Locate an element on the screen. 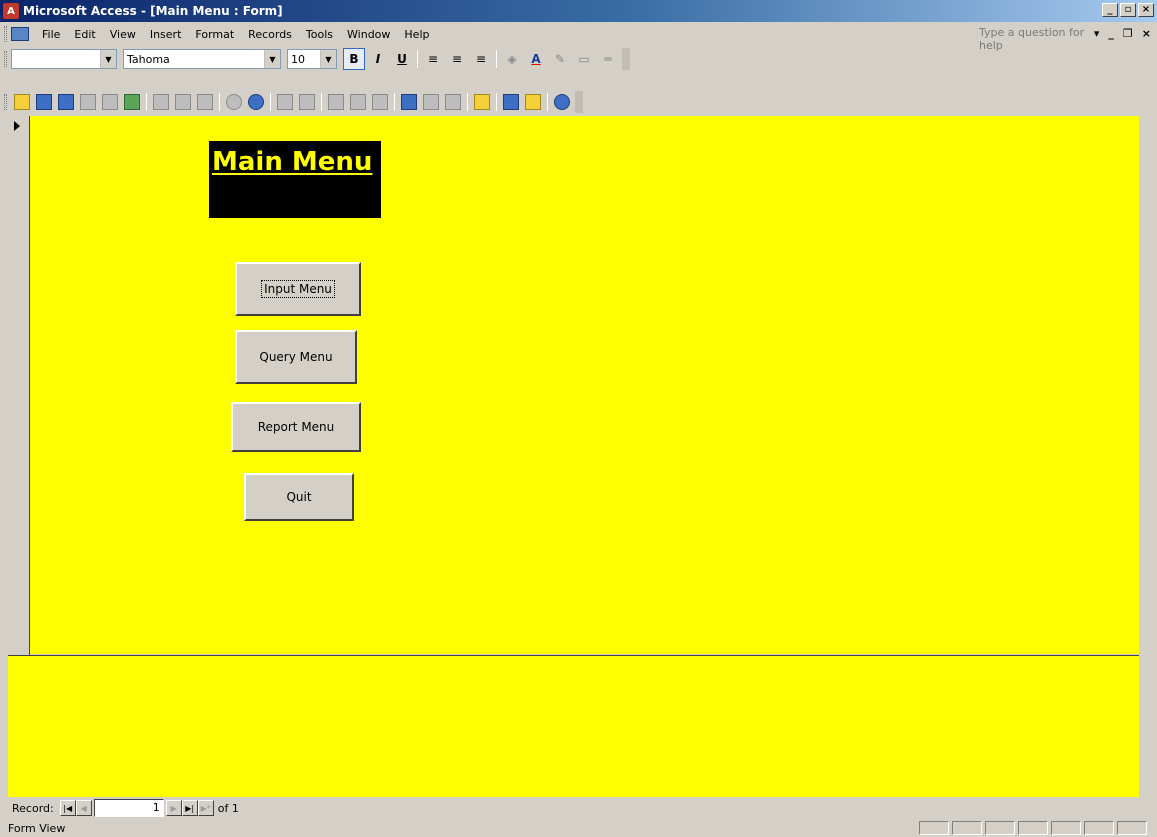 The image size is (1157, 837). sort-ascending-icon is located at coordinates (285, 102).